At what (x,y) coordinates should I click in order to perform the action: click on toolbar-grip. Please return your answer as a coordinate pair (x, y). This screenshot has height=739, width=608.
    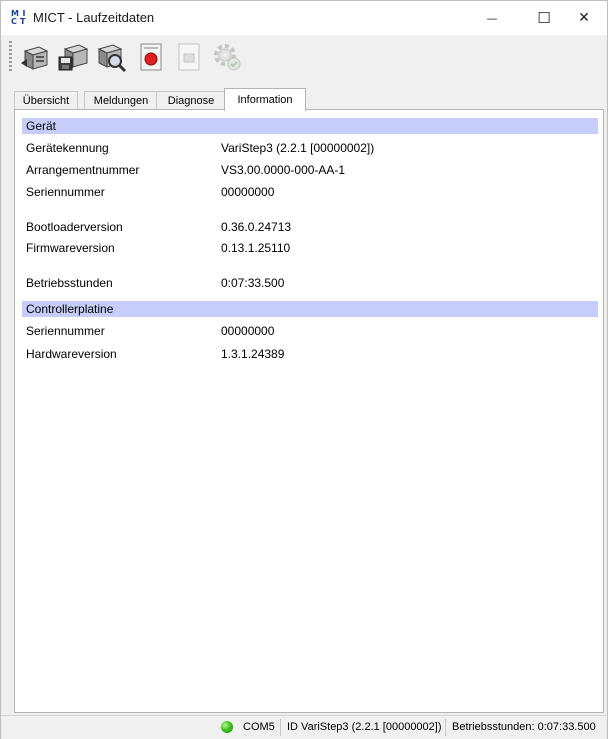
    Looking at the image, I should click on (10, 57).